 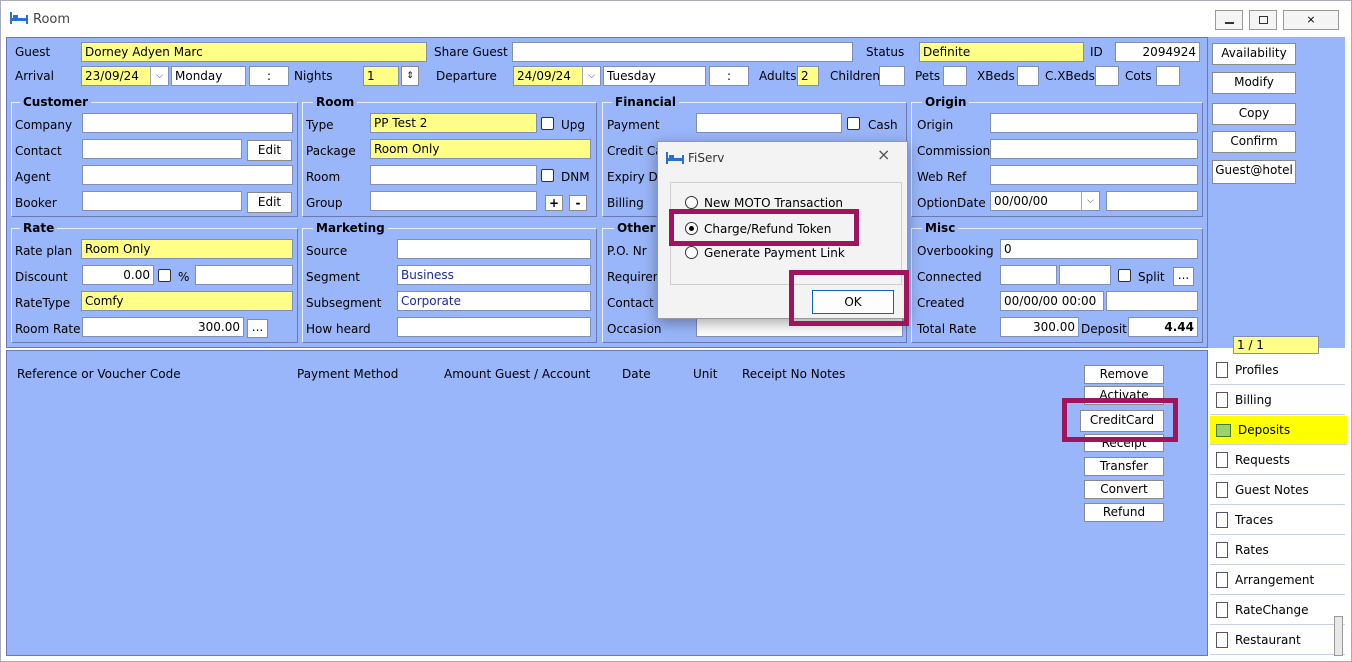 What do you see at coordinates (1229, 23) in the screenshot?
I see `minimize-icon` at bounding box center [1229, 23].